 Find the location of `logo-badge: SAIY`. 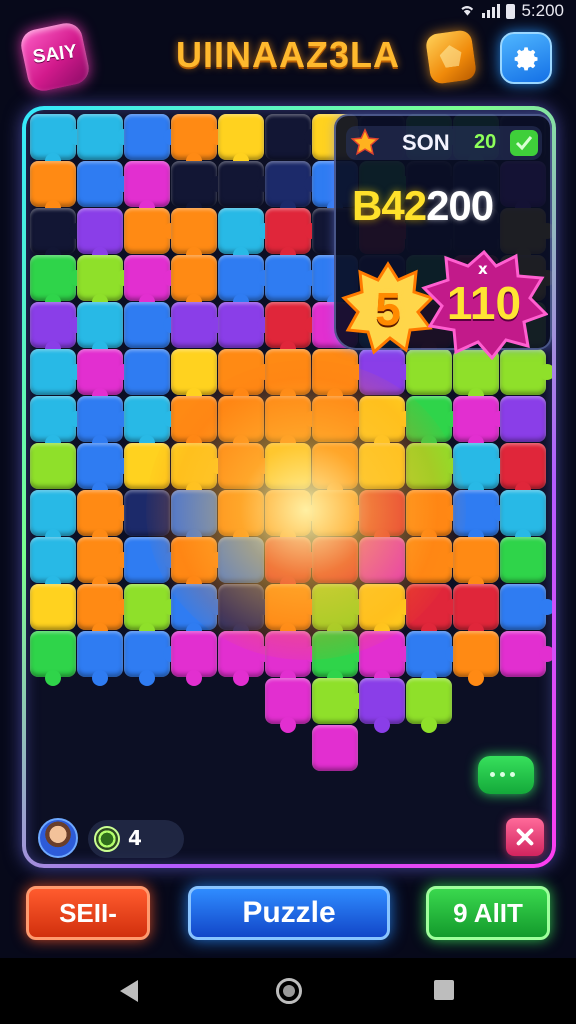

logo-badge: SAIY is located at coordinates (55, 57).